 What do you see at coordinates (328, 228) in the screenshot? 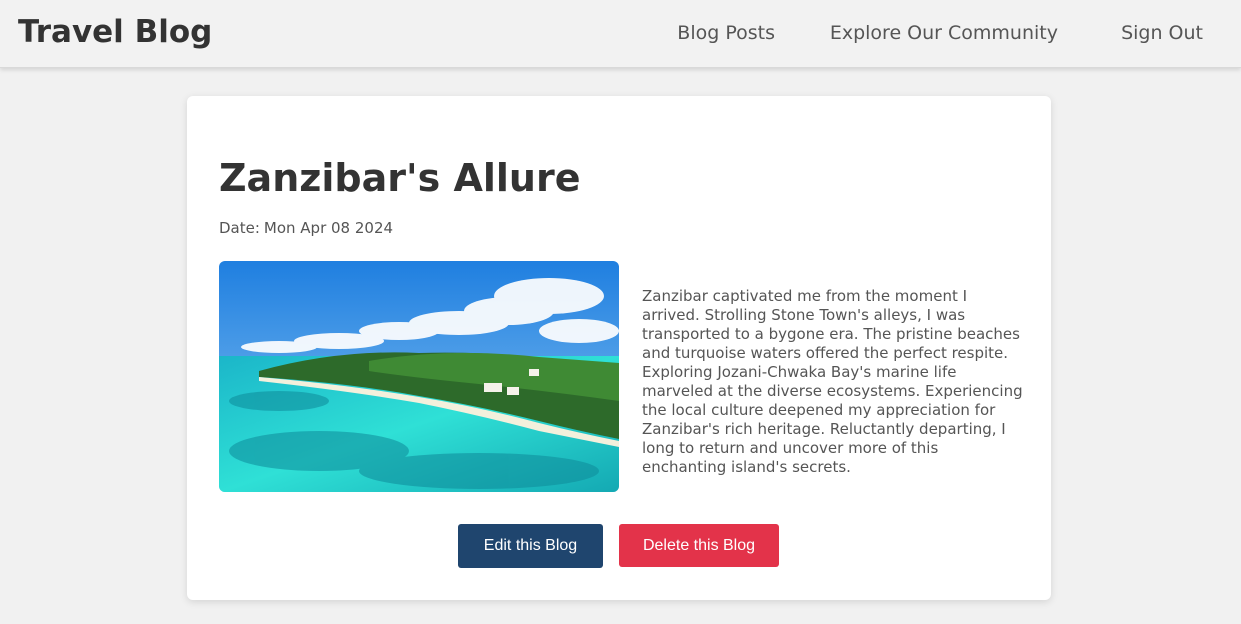
I see `post-date-value: Mon Apr 08 2024` at bounding box center [328, 228].